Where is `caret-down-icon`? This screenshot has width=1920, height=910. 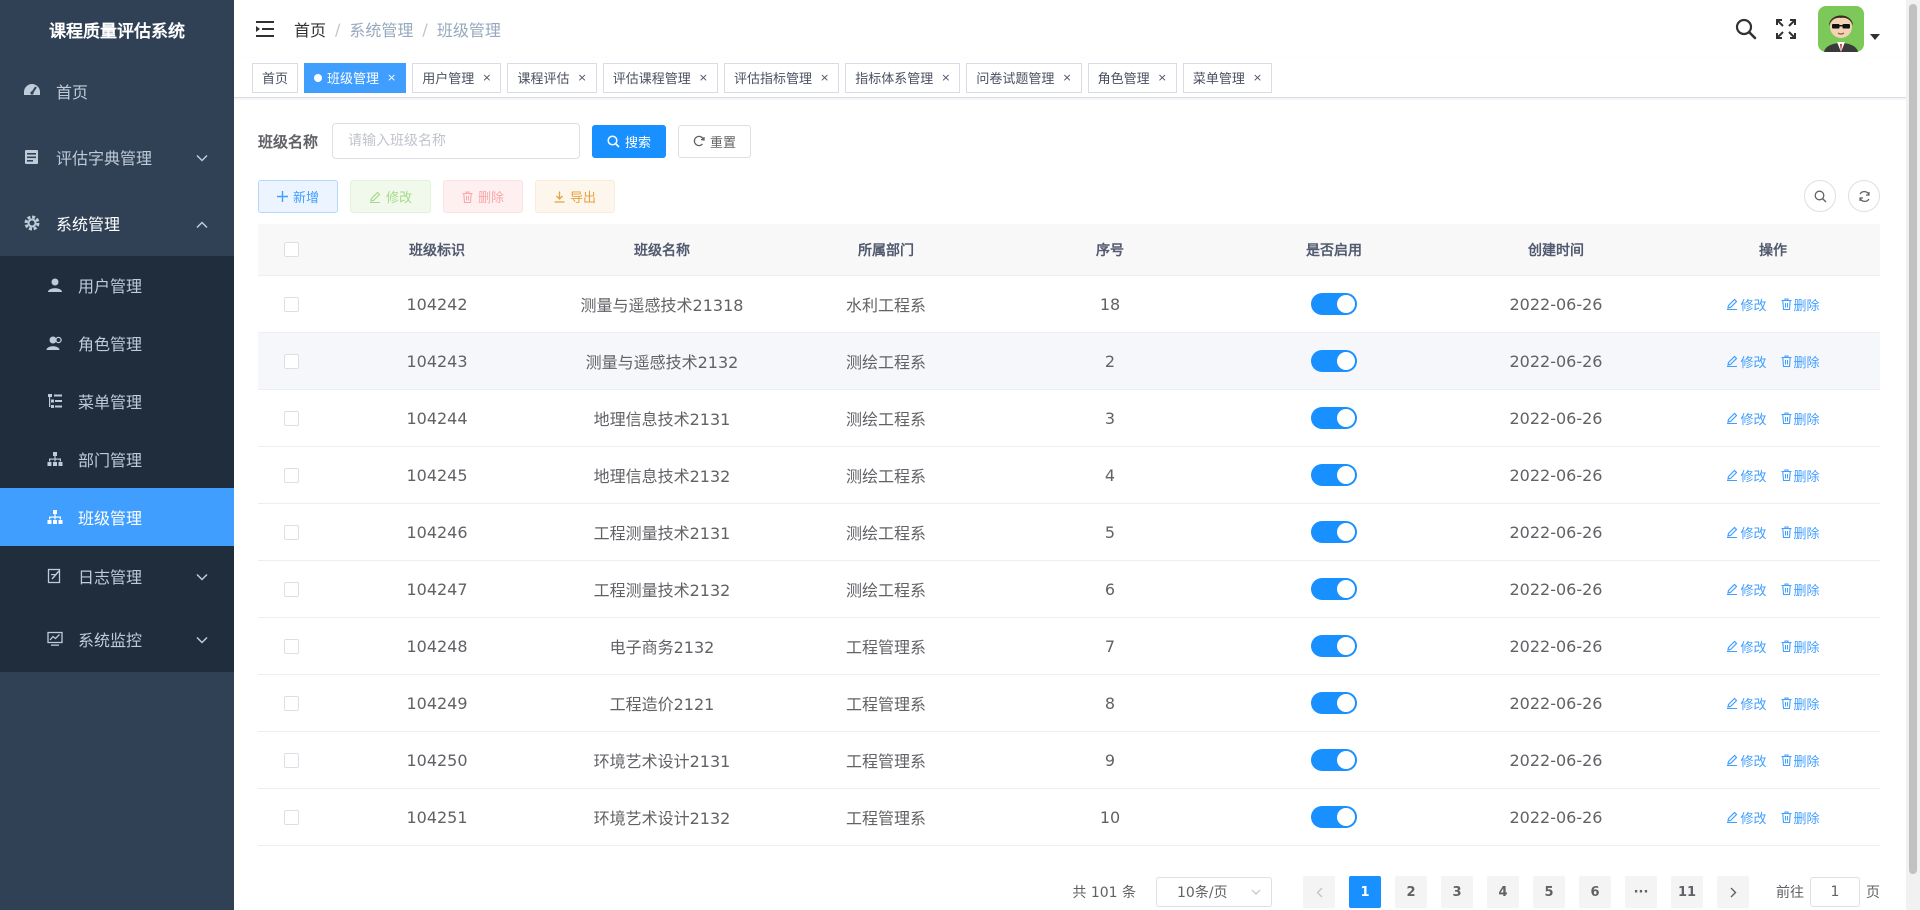
caret-down-icon is located at coordinates (1875, 36).